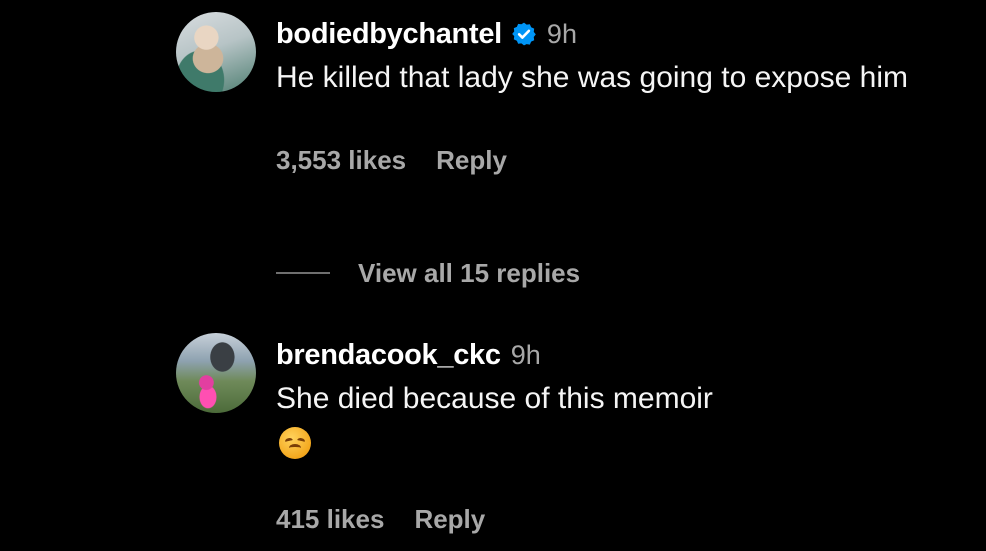 Image resolution: width=986 pixels, height=551 pixels. I want to click on emoji-line, so click(596, 443).